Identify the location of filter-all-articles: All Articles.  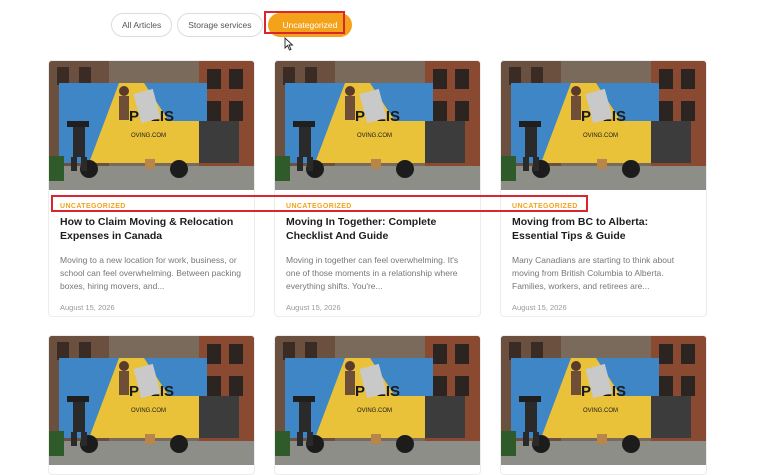
(142, 25).